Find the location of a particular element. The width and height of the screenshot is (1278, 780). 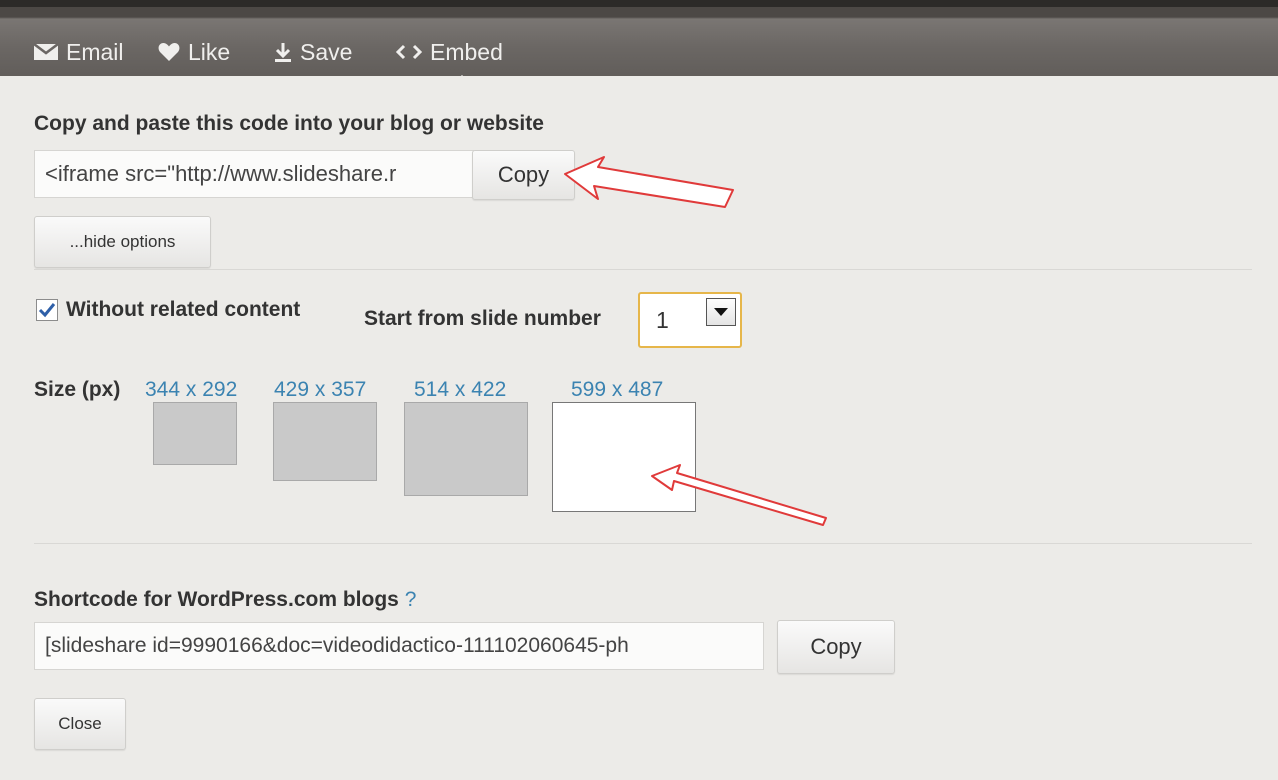

save-menu-item: Save is located at coordinates (313, 52).